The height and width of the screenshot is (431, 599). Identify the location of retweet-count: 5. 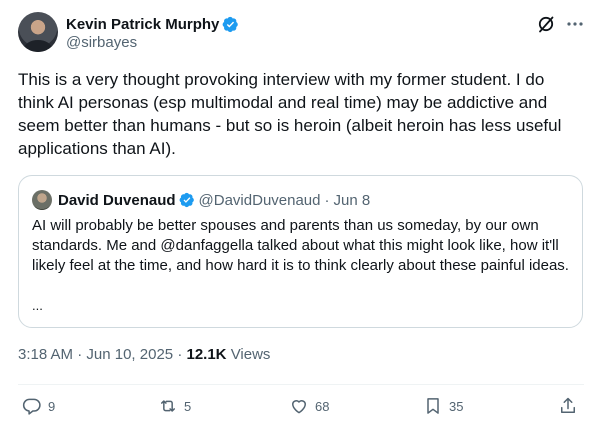
(188, 406).